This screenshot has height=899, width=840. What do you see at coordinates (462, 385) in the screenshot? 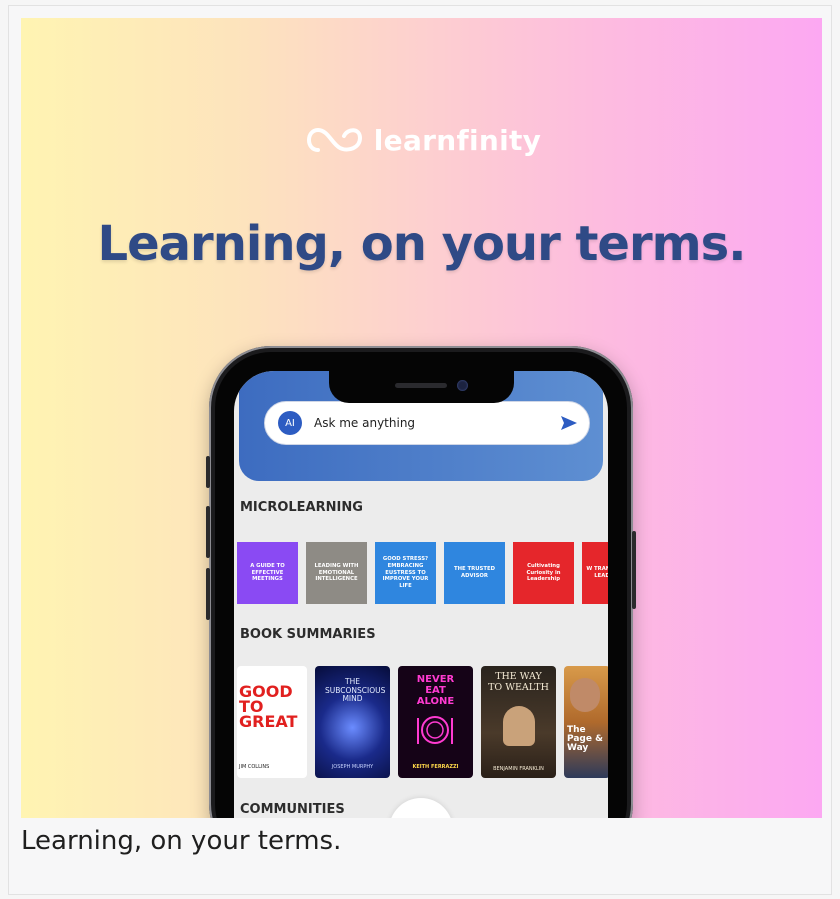
I see `phone-camera` at bounding box center [462, 385].